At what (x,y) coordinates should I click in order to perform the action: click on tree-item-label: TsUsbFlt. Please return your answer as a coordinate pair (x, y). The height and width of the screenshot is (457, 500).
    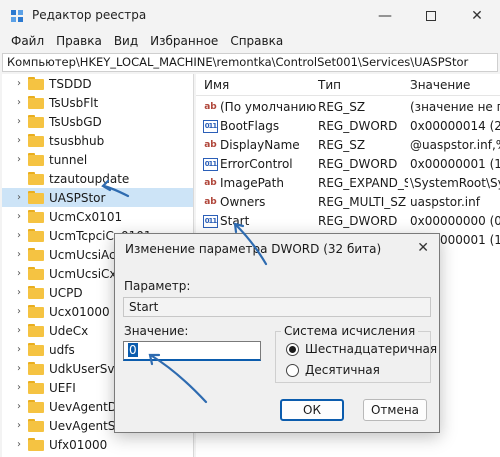
    Looking at the image, I should click on (74, 102).